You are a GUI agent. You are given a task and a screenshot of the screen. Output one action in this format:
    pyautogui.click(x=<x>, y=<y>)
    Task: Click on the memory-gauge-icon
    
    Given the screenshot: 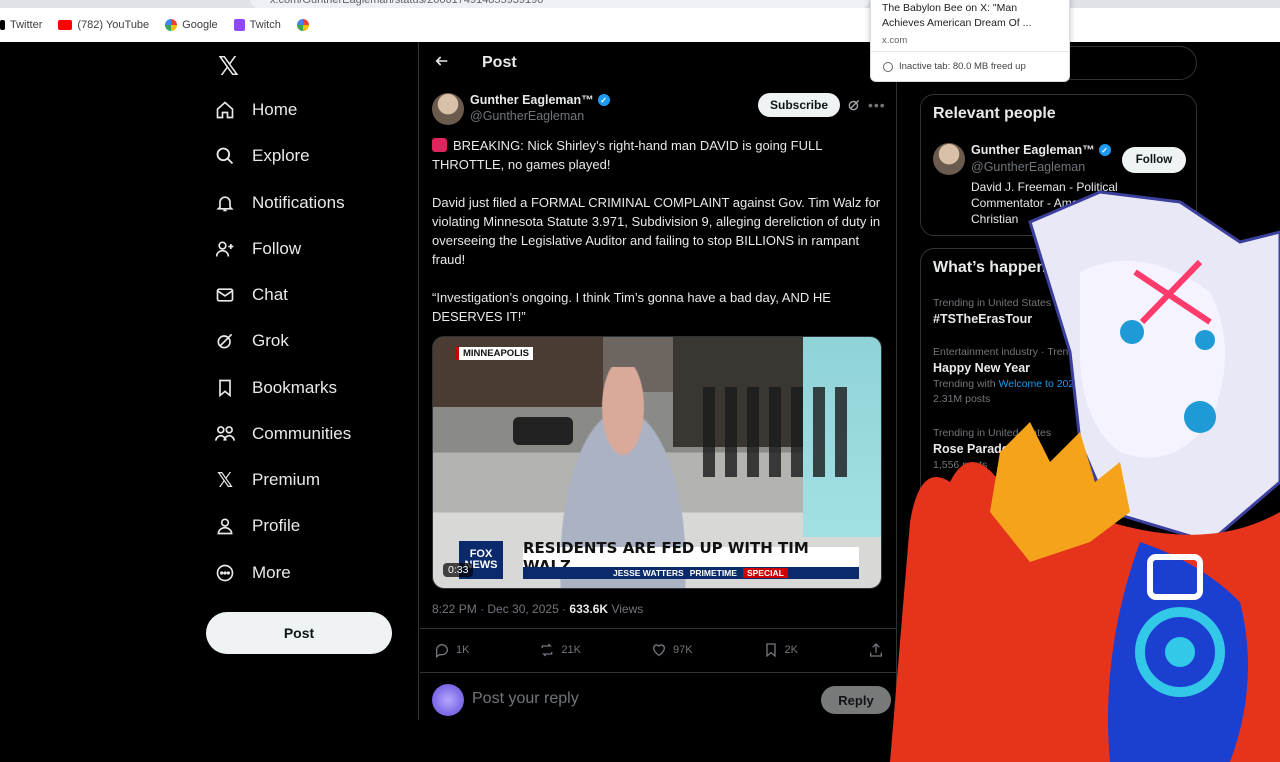 What is the action you would take?
    pyautogui.click(x=888, y=66)
    